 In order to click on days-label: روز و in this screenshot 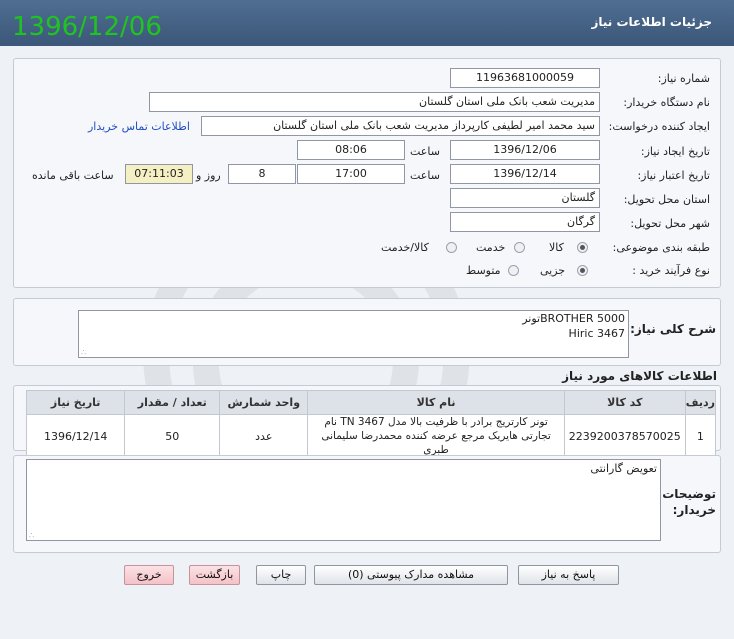, I will do `click(208, 175)`.